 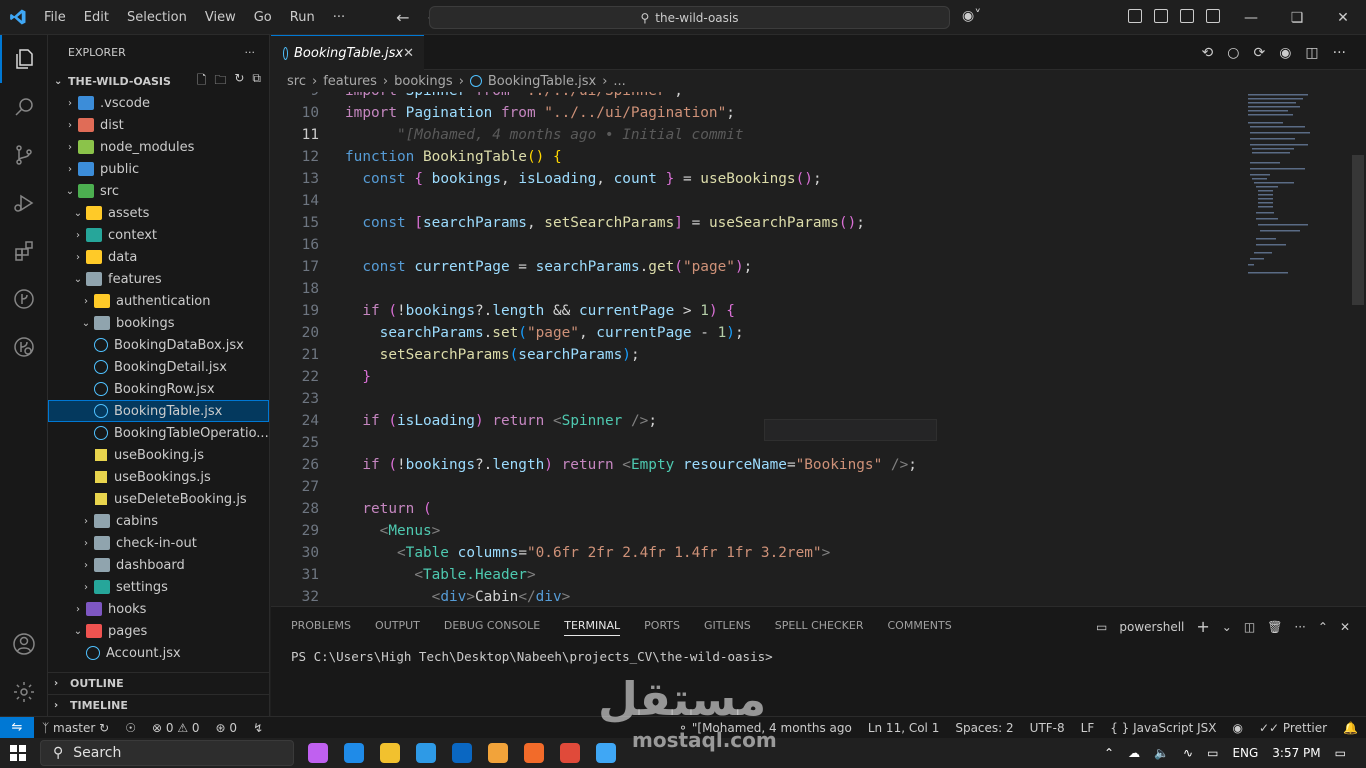 I want to click on gitlens-icon, so click(x=24, y=299).